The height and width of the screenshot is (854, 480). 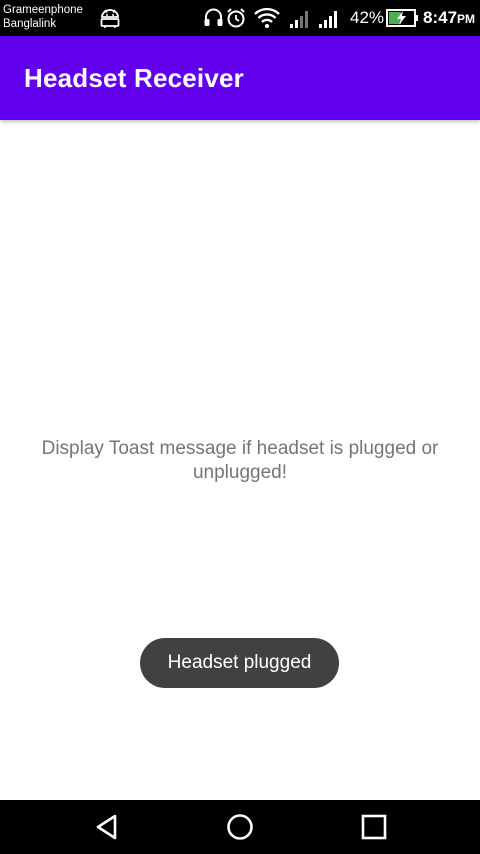 I want to click on app-bar: Headset Receiver, so click(x=240, y=78).